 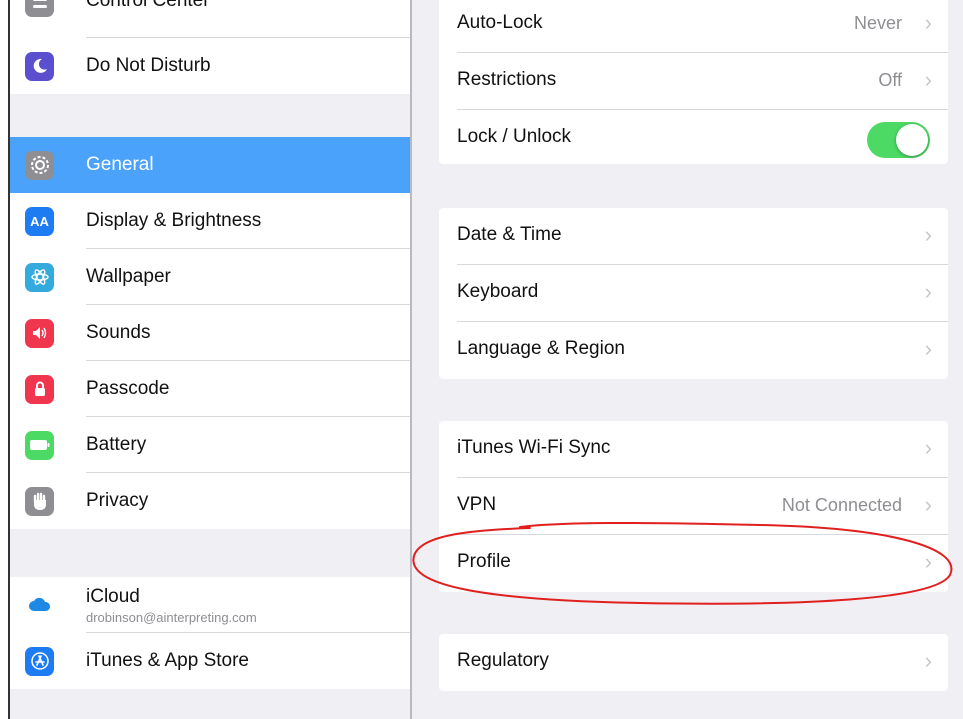 I want to click on sidebar-item-passcode: Passcode, so click(x=210, y=389).